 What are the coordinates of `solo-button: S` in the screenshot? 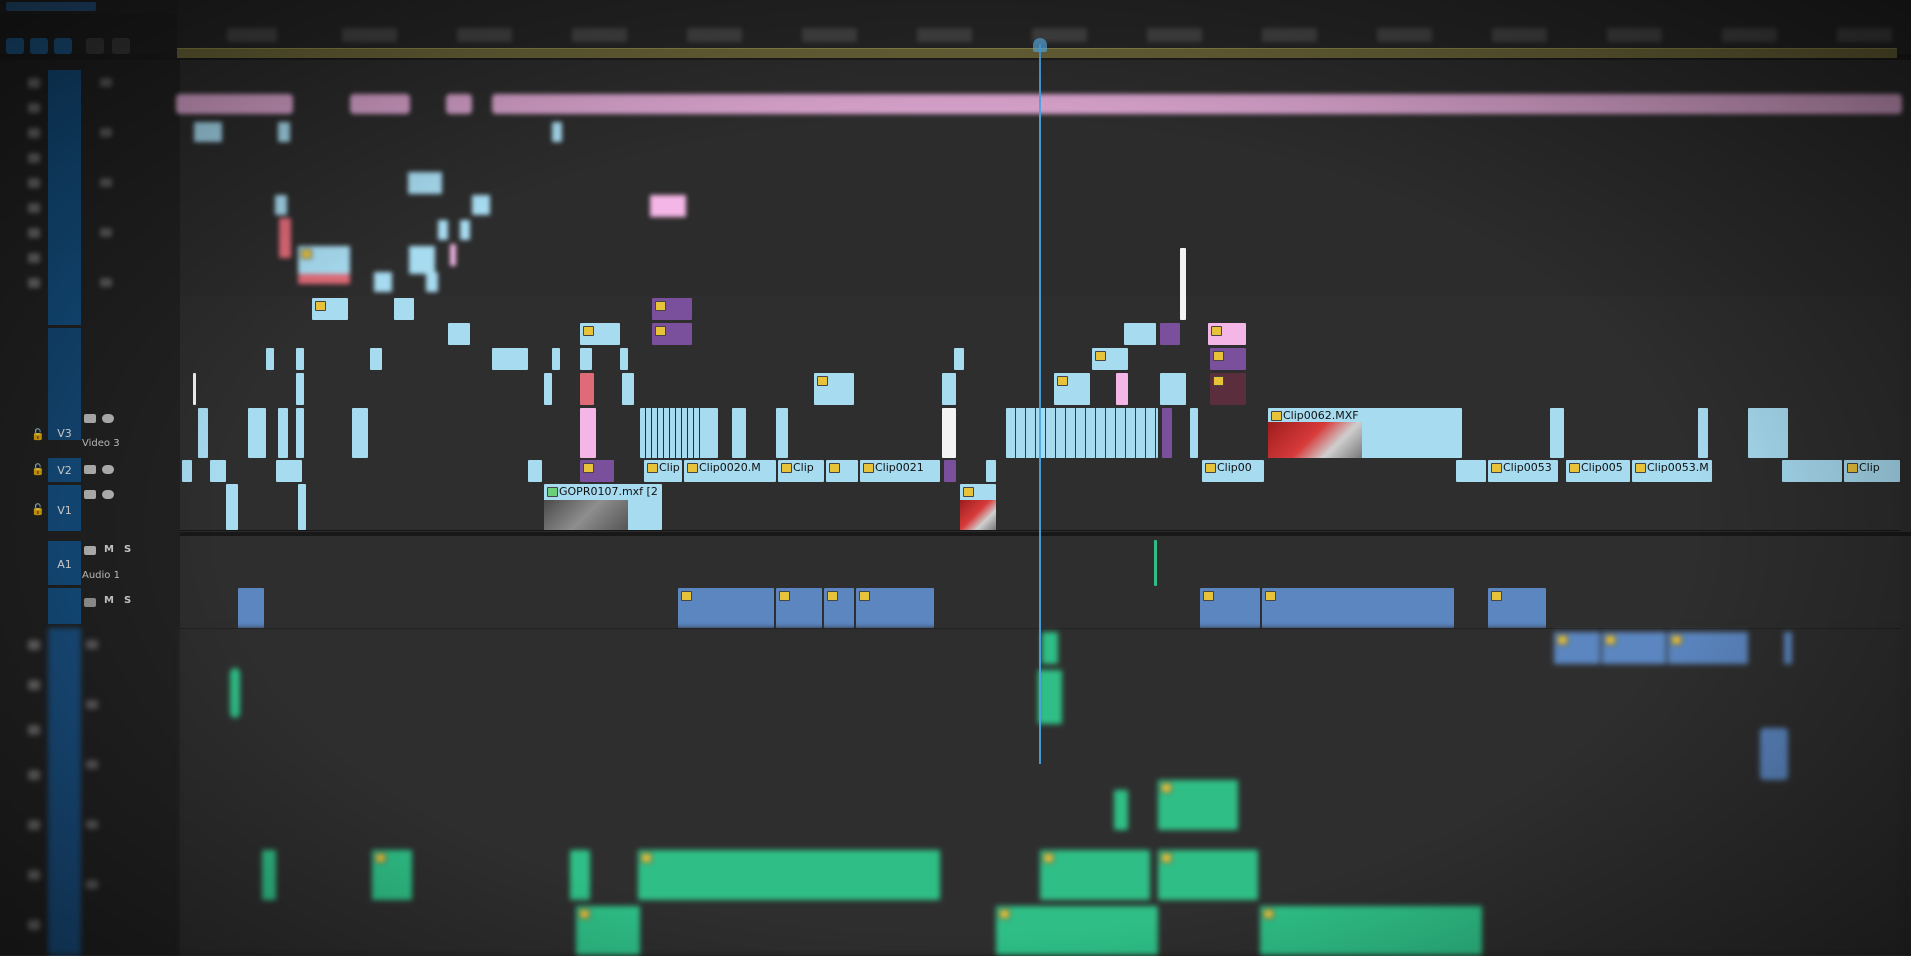 It's located at (127, 549).